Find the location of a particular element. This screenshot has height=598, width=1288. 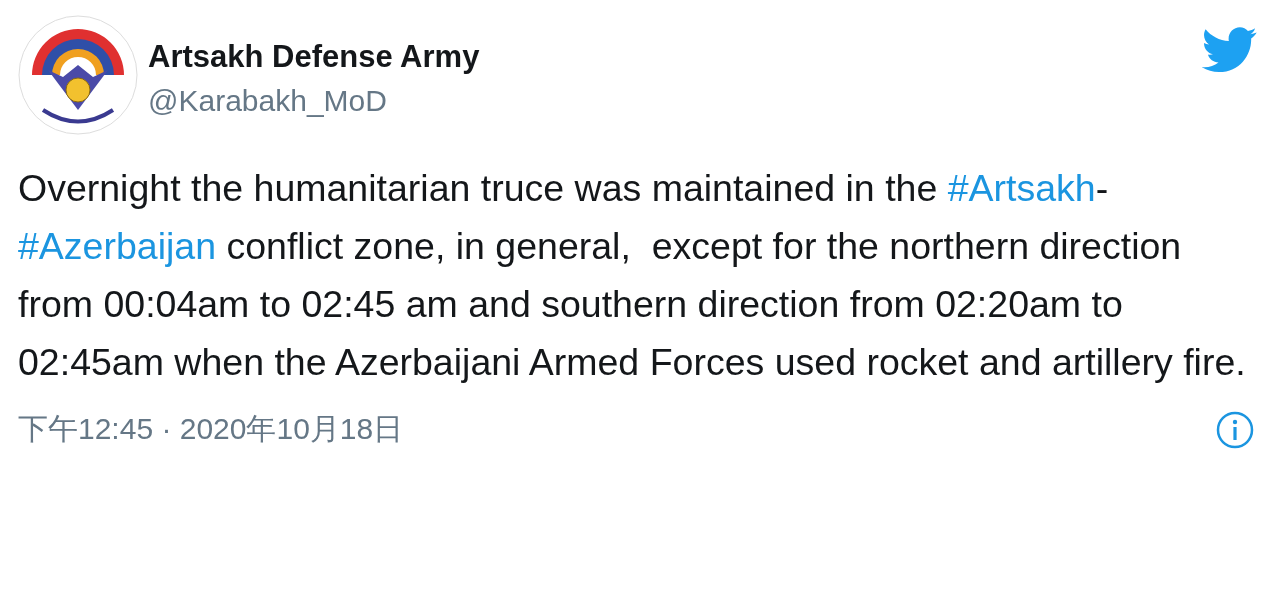

author-handle: @Karabakh_MoD is located at coordinates (670, 101).